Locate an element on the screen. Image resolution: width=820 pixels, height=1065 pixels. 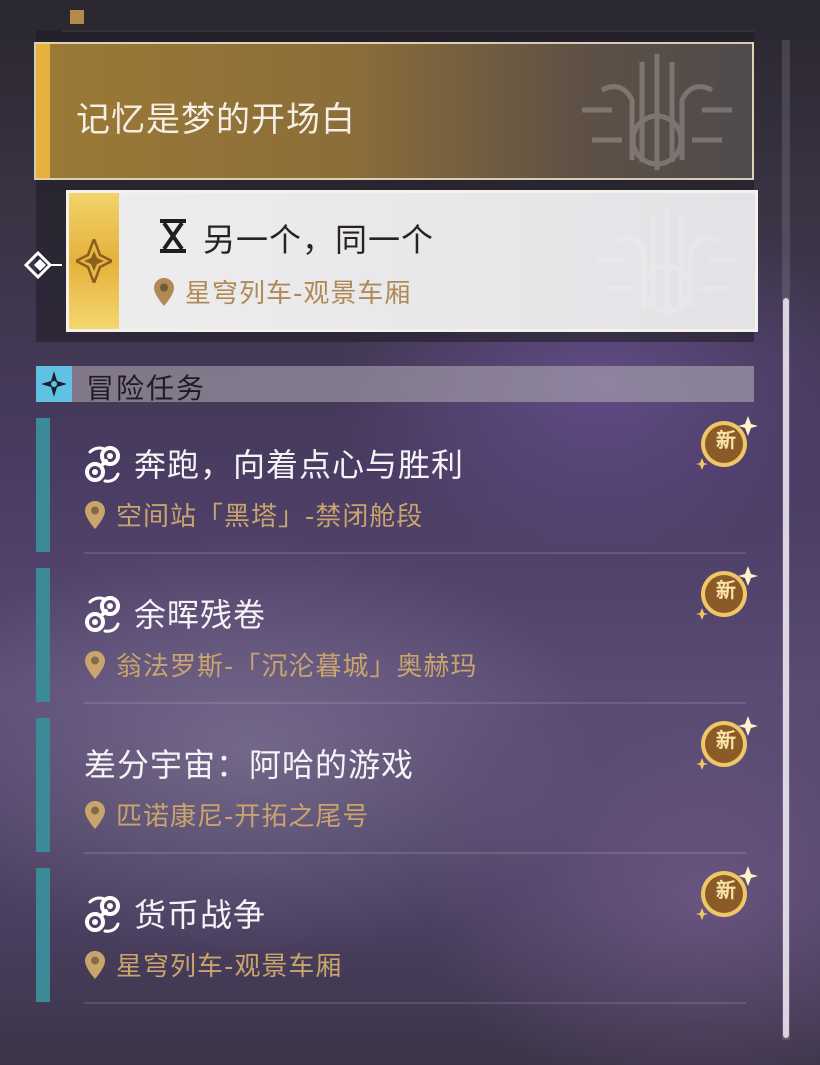
scrollbar is located at coordinates (786, 540).